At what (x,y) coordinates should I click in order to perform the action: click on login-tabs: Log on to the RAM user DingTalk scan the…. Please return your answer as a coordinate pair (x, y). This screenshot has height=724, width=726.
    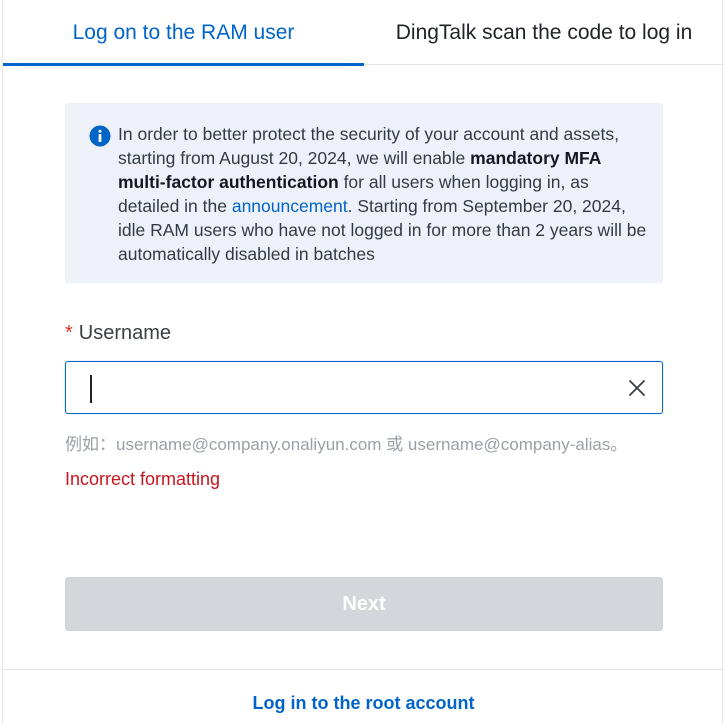
    Looking at the image, I should click on (363, 33).